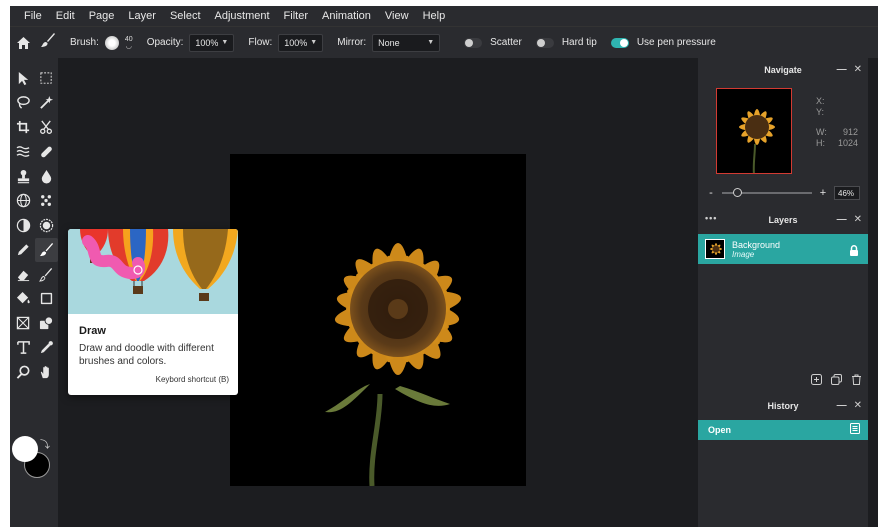  I want to click on layers-header: ••• Layers — ✕, so click(783, 220).